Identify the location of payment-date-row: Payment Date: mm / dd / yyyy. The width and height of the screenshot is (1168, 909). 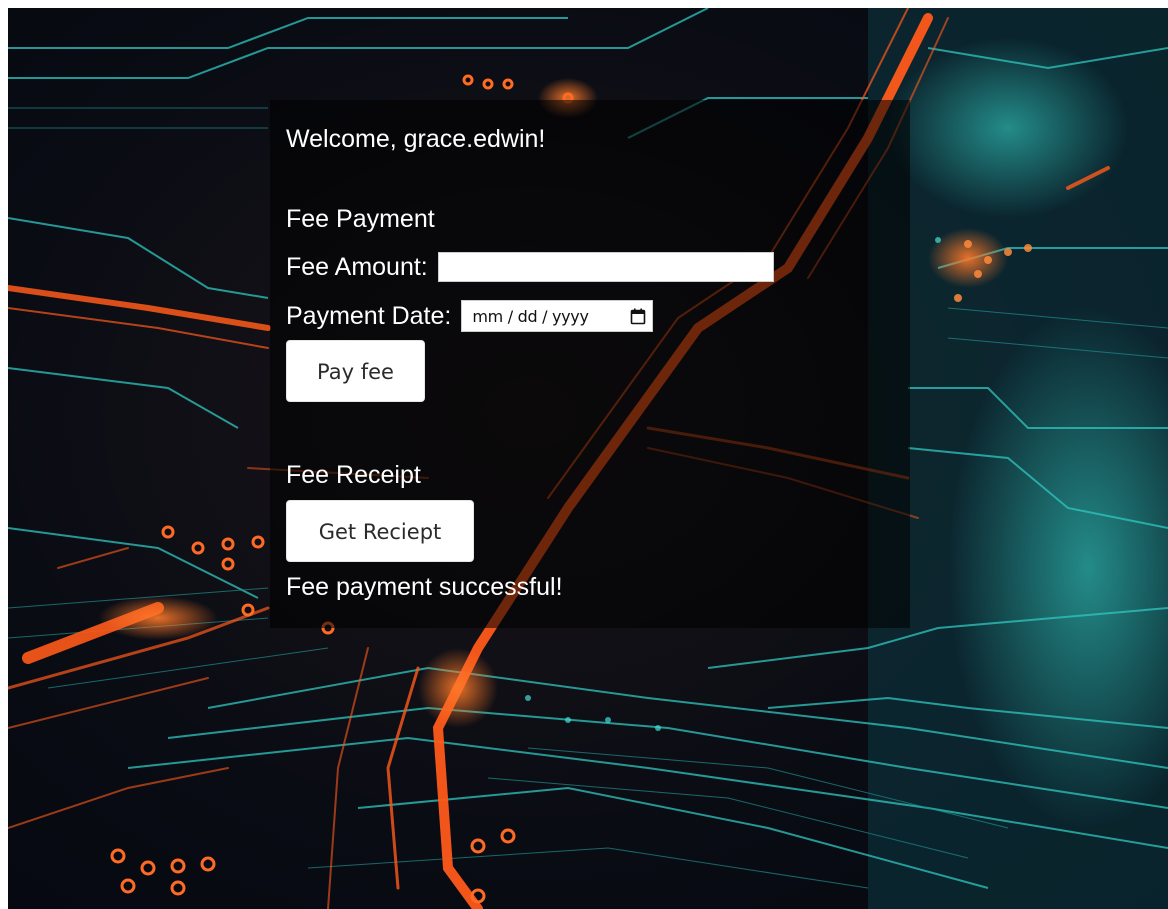
(470, 316).